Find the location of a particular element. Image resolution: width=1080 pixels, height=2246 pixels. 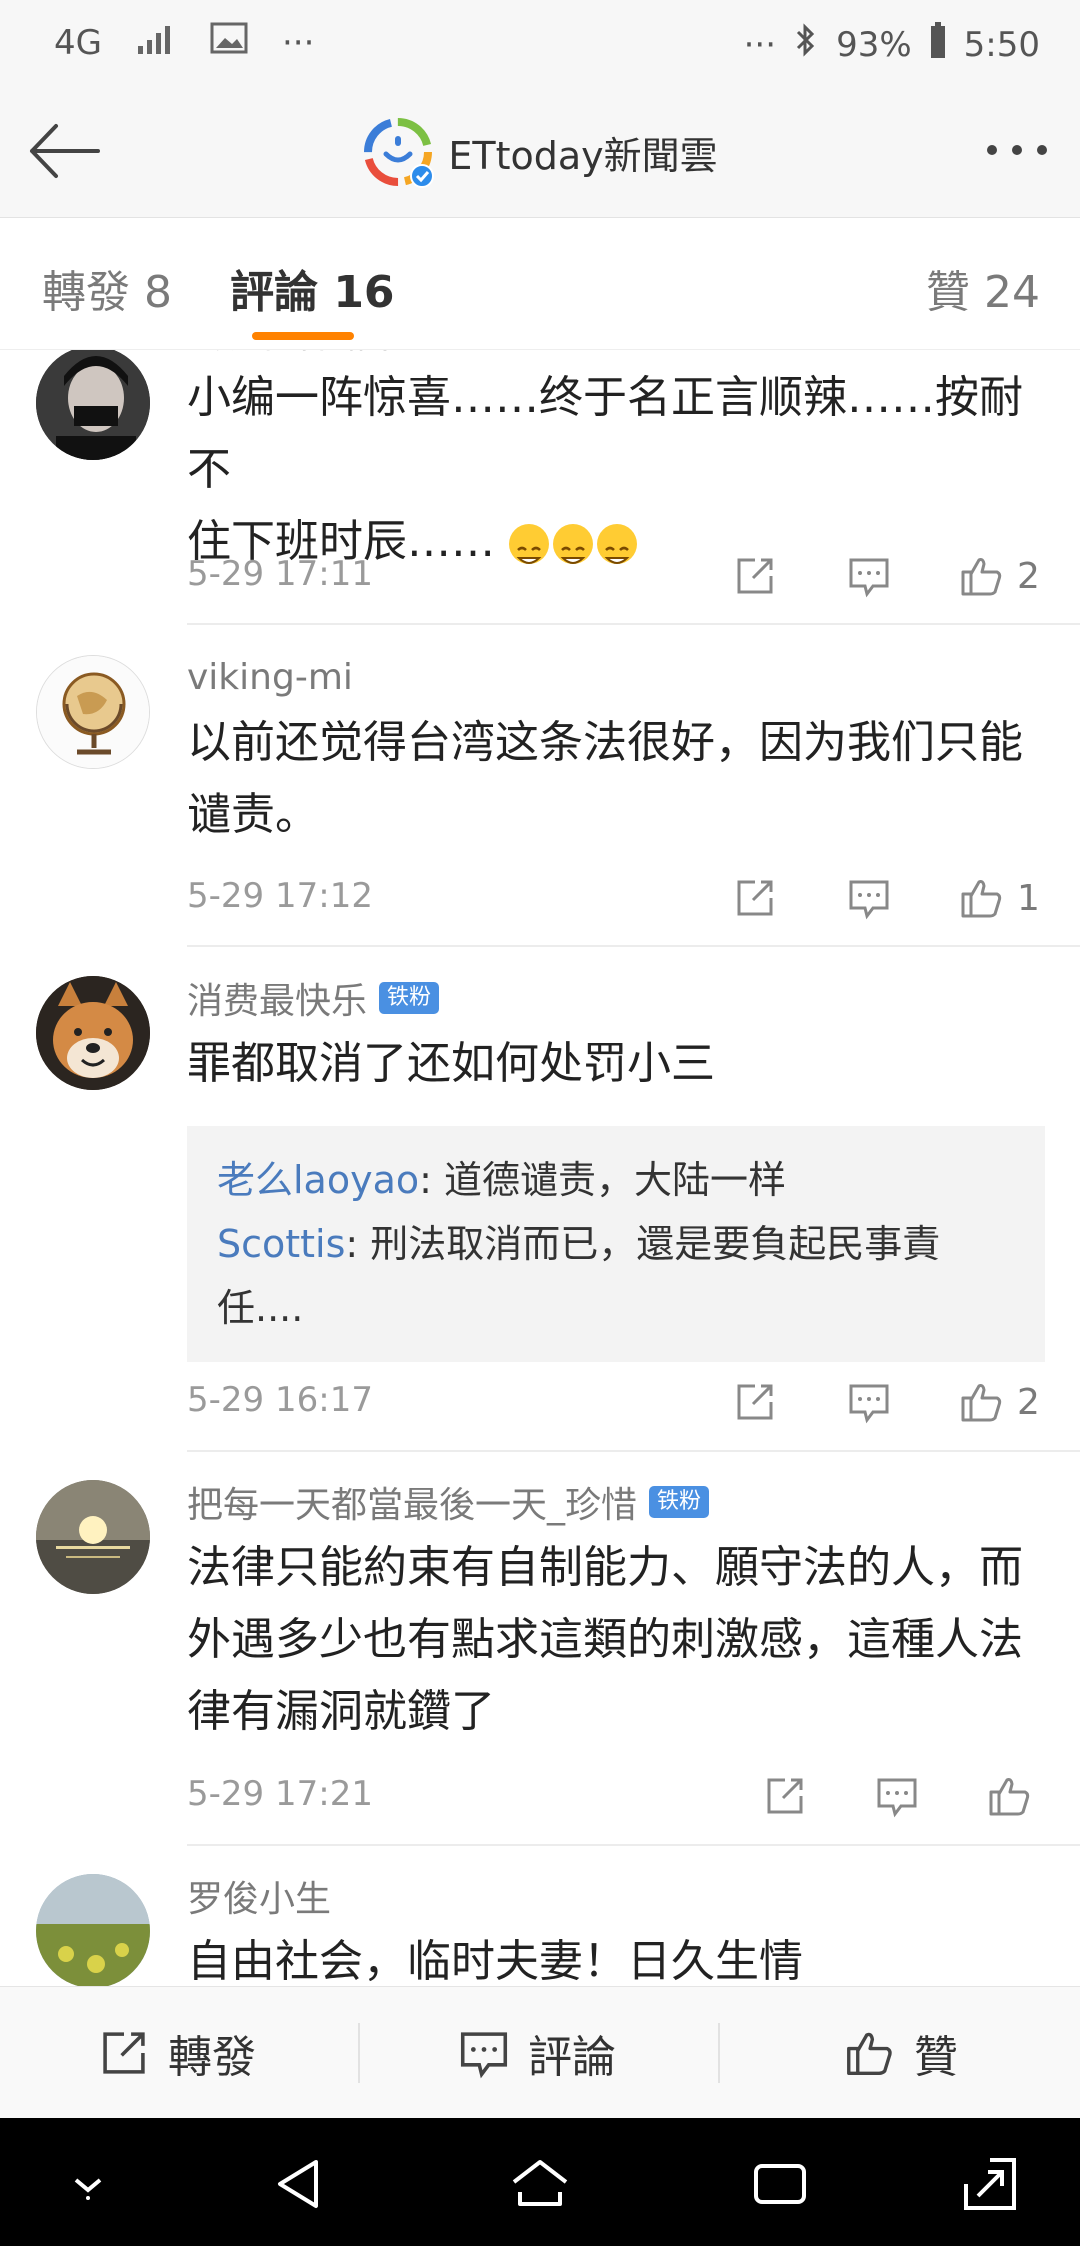

system-back-button is located at coordinates (300, 2184).